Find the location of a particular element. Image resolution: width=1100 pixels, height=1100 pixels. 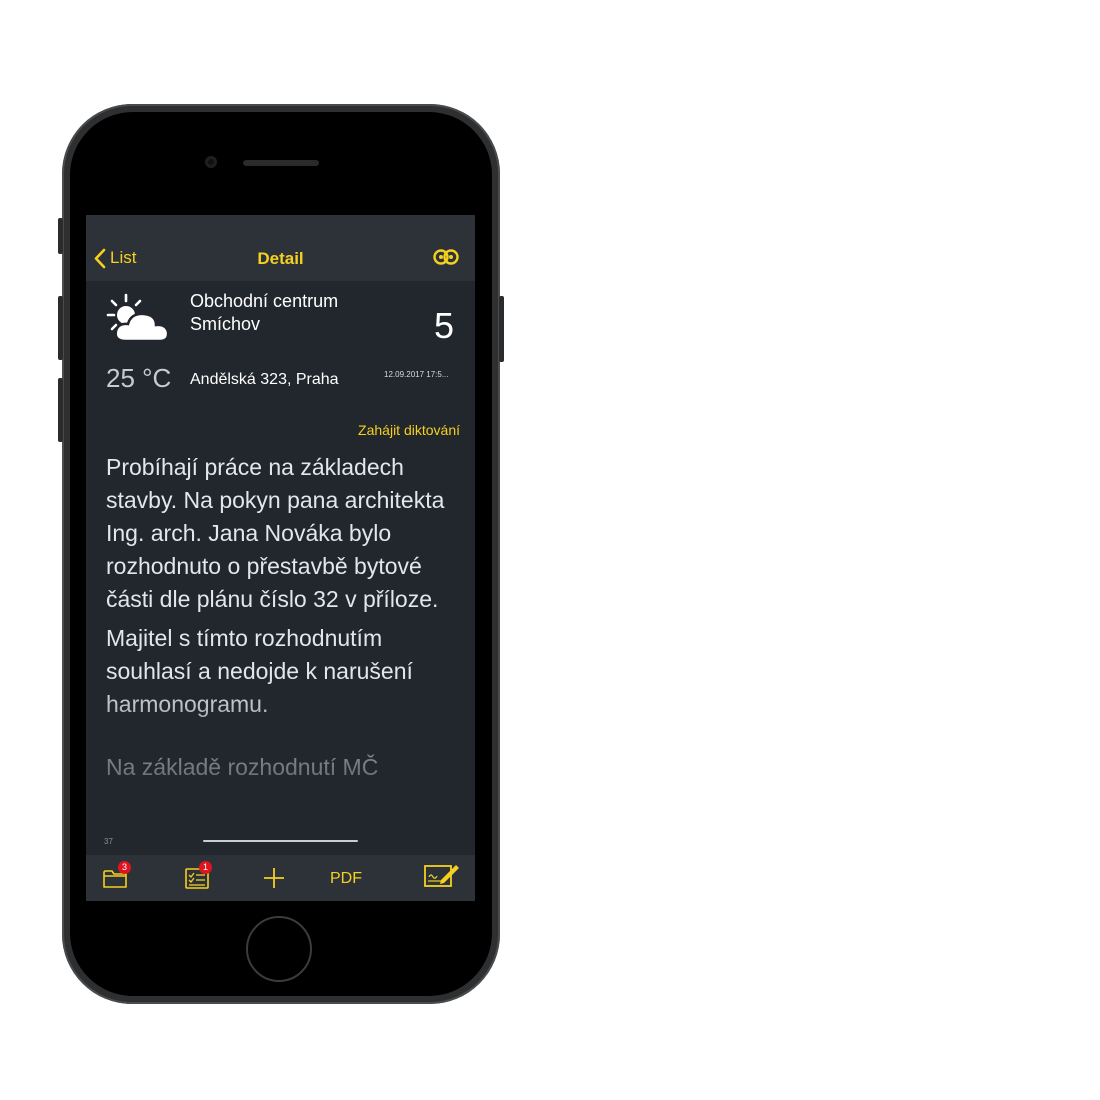

partly-cloudy-icon is located at coordinates (138, 318).